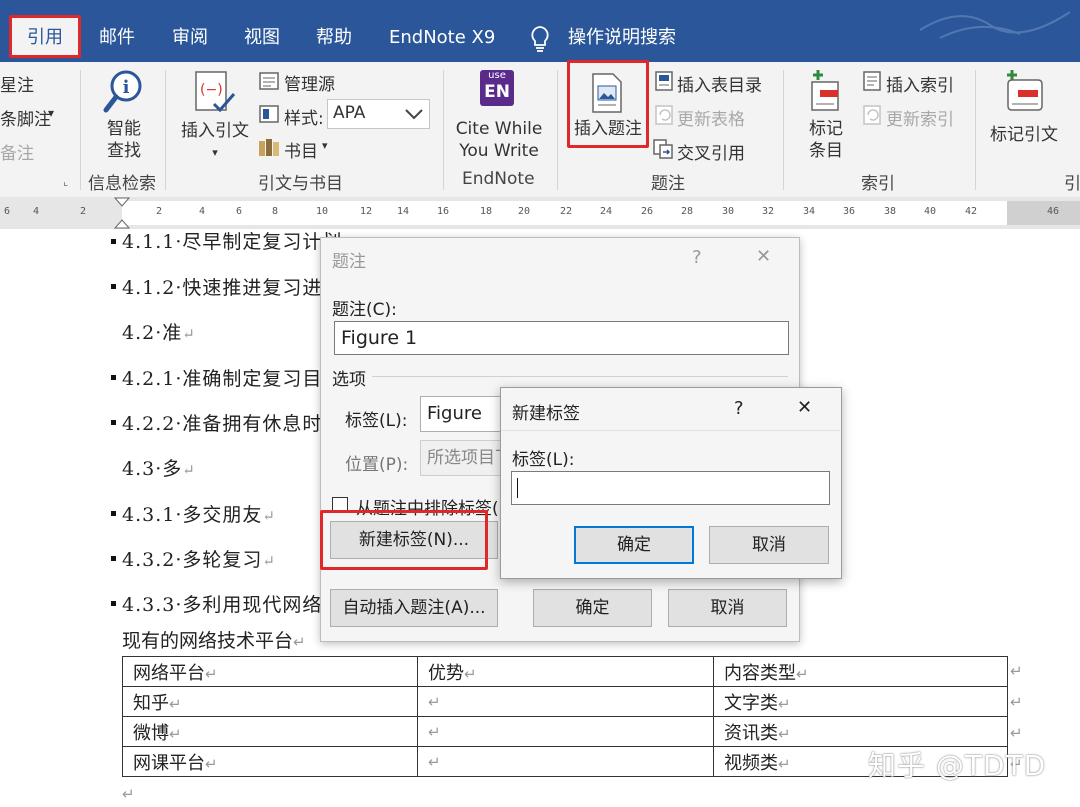  I want to click on footnote-item-2: 条脚注, so click(25, 117).